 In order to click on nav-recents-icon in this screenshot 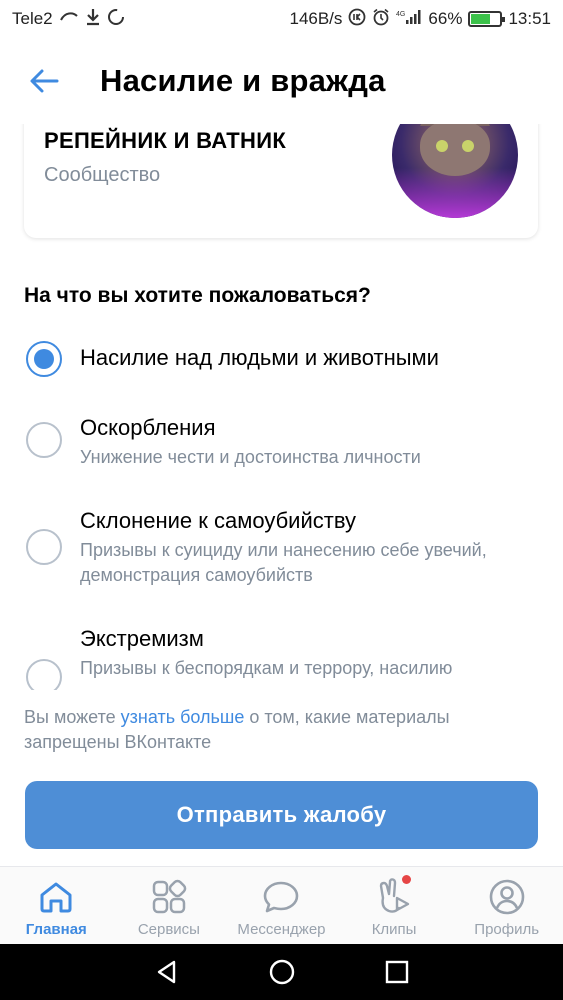, I will do `click(397, 972)`.